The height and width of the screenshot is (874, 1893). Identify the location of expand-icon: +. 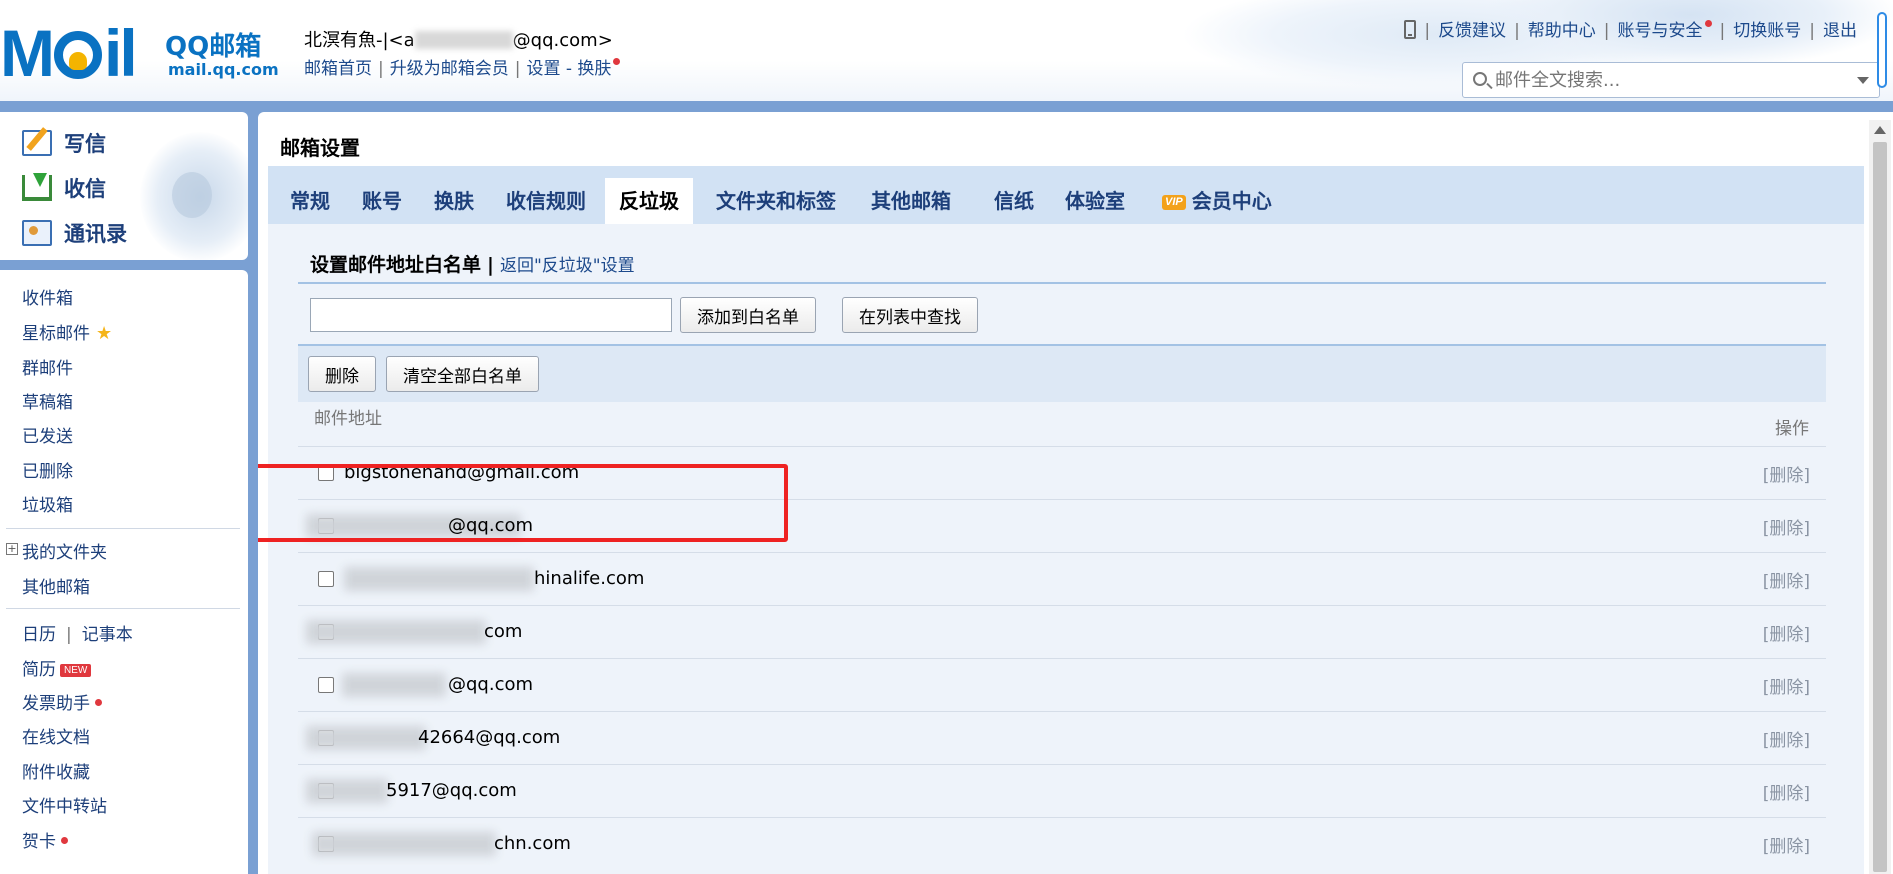
(12, 549).